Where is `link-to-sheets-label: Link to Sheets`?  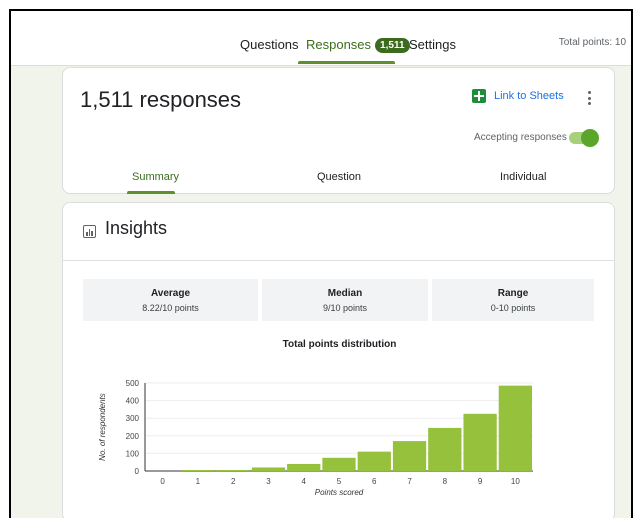
link-to-sheets-label: Link to Sheets is located at coordinates (529, 96).